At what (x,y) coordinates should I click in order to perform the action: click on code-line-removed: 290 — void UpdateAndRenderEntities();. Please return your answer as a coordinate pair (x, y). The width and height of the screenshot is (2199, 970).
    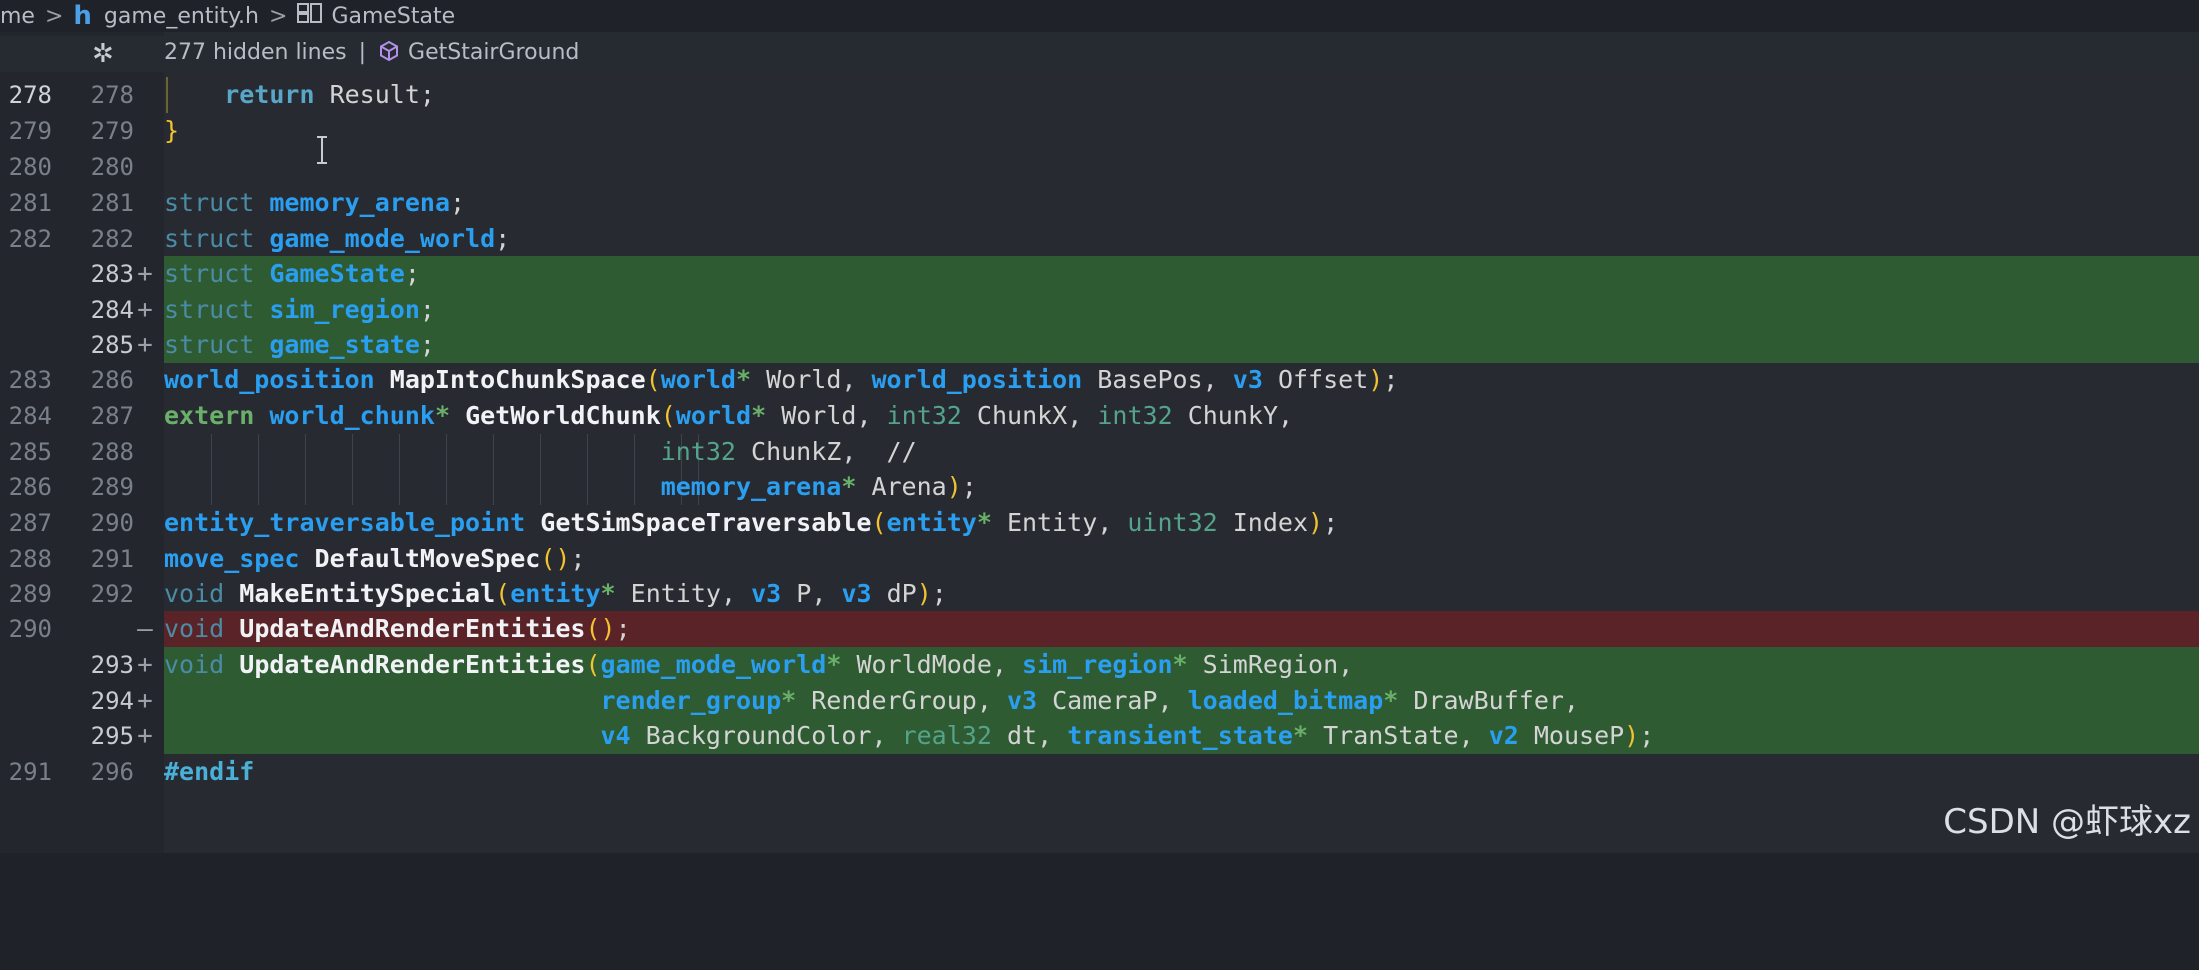
    Looking at the image, I should click on (1099, 629).